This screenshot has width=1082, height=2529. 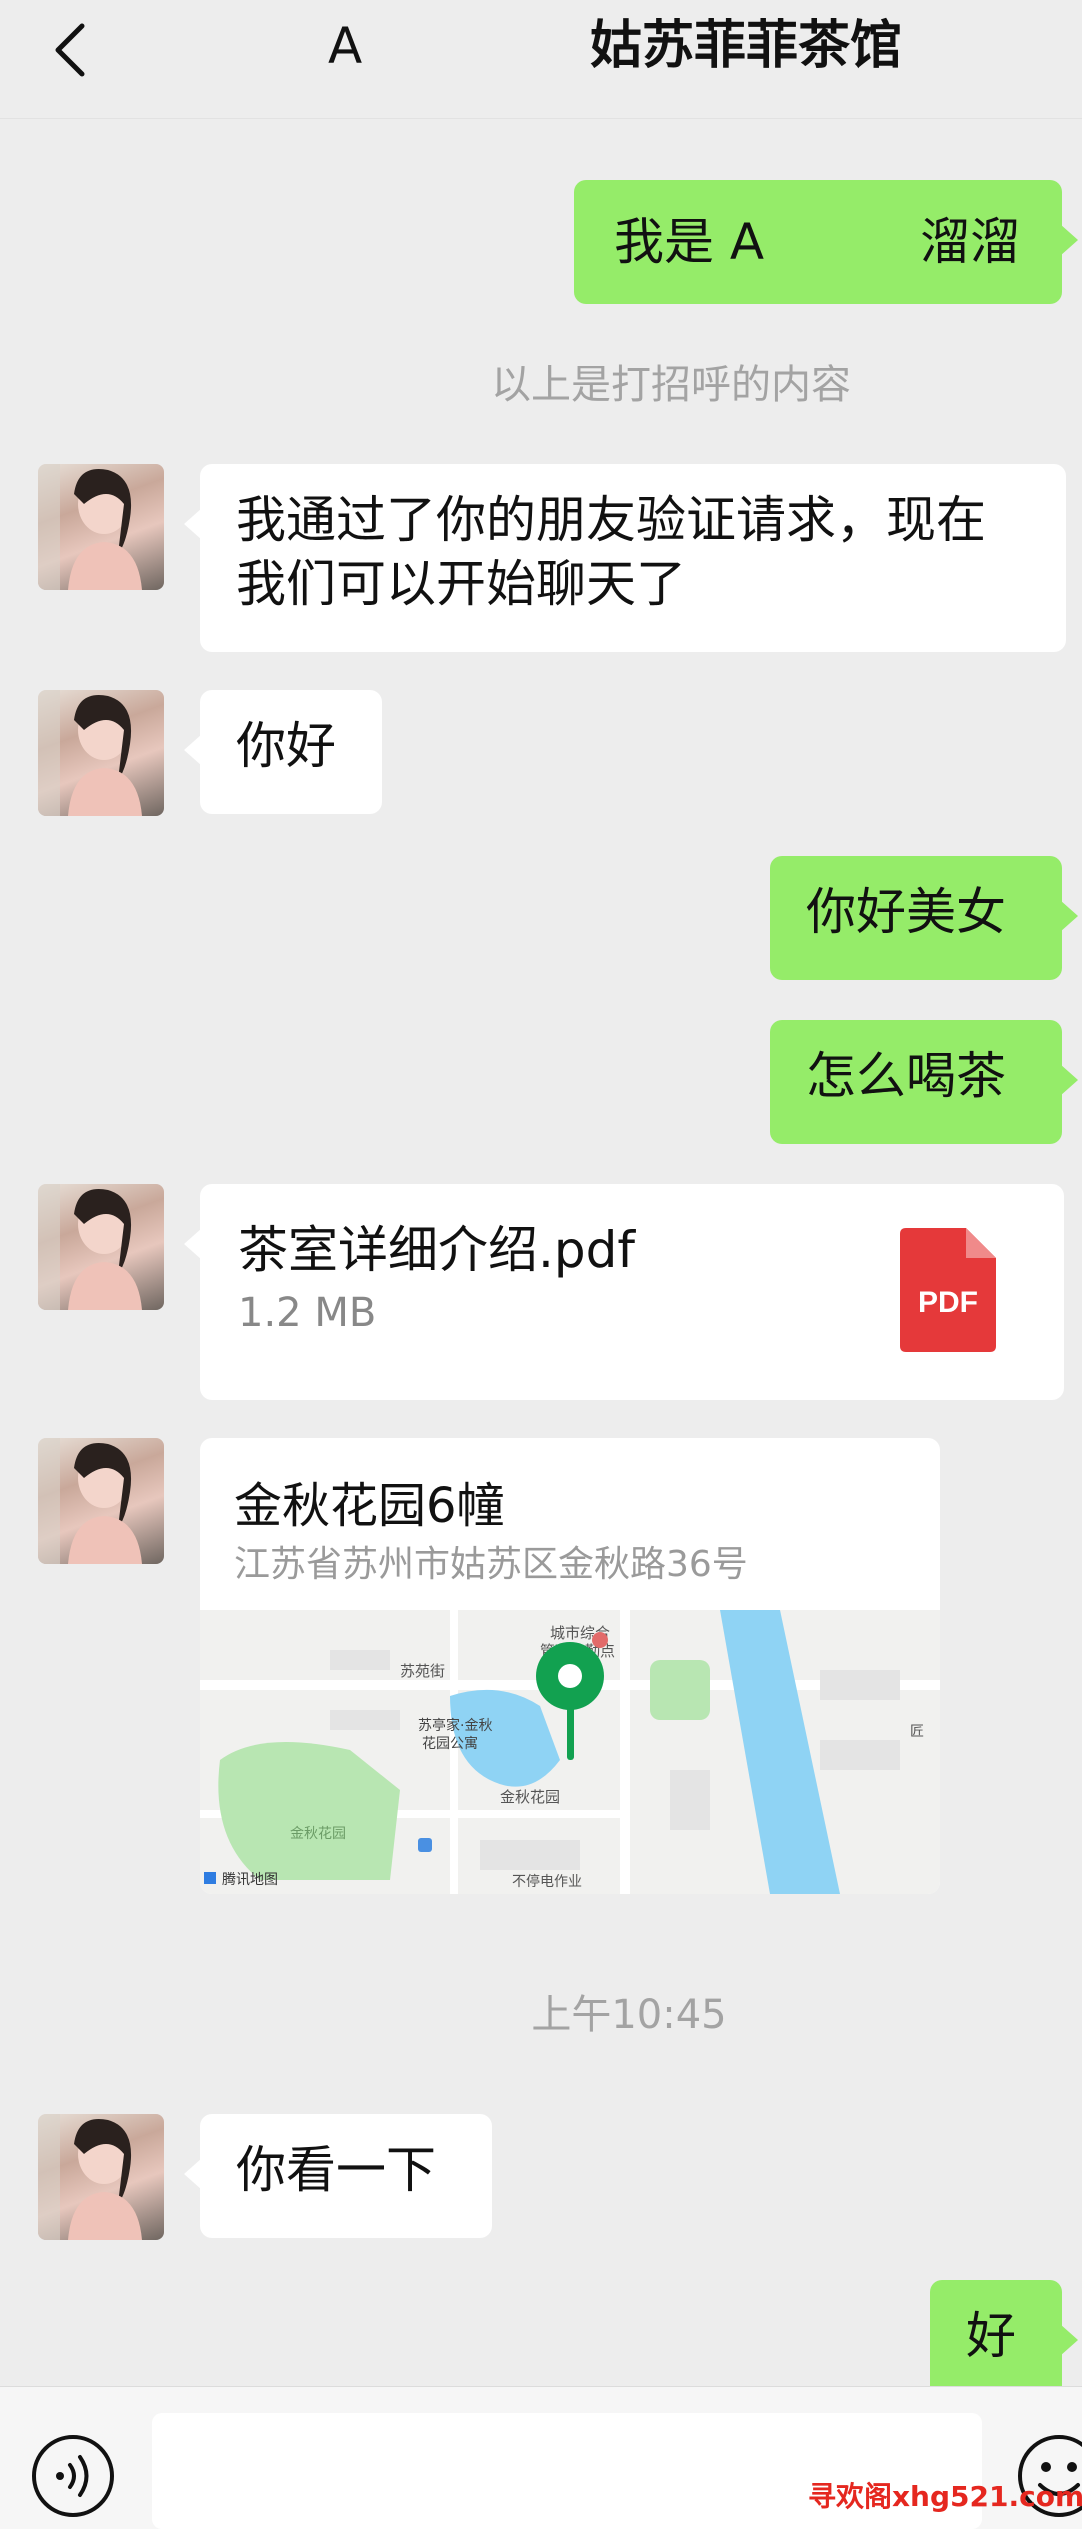 I want to click on message-text: 我们可以开始聊天了, so click(x=461, y=584).